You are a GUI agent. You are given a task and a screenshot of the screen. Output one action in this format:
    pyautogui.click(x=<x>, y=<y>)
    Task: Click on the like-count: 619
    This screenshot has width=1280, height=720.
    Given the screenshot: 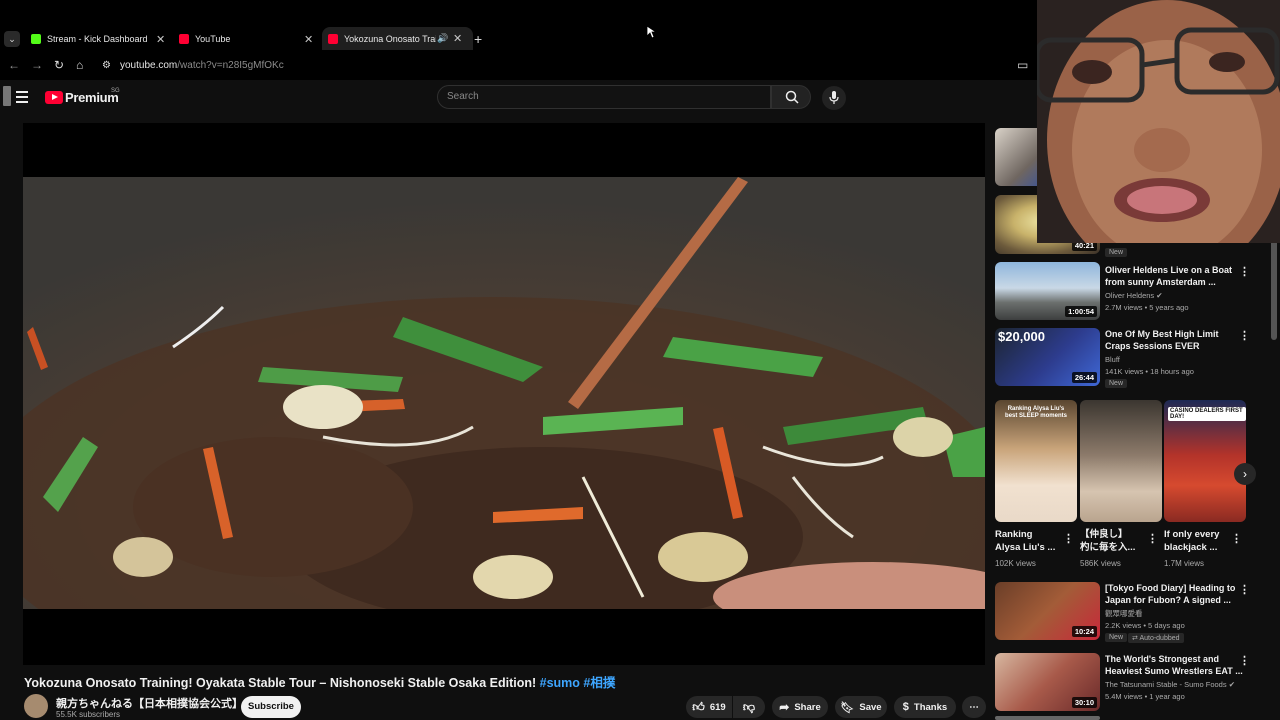 What is the action you would take?
    pyautogui.click(x=717, y=707)
    